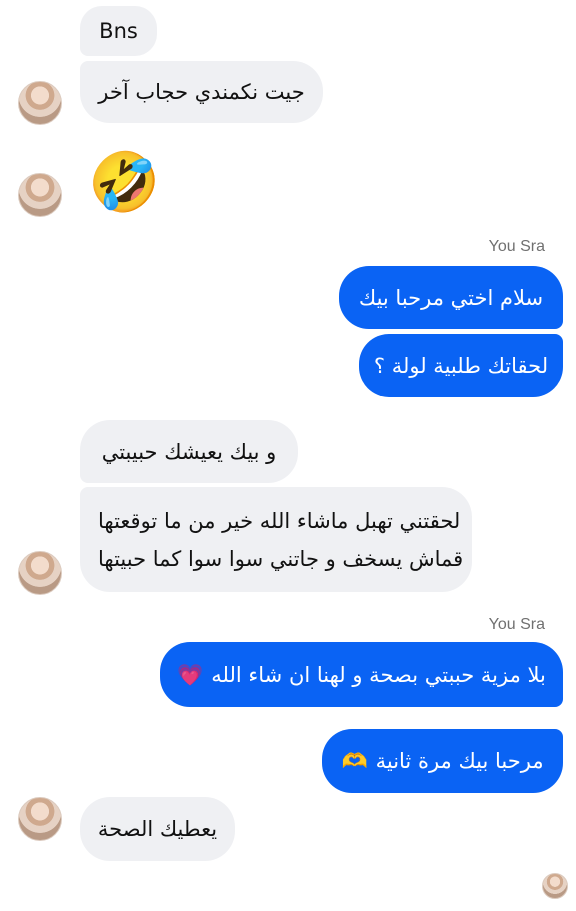 The width and height of the screenshot is (576, 911). I want to click on message-incoming: Bns, so click(118, 31).